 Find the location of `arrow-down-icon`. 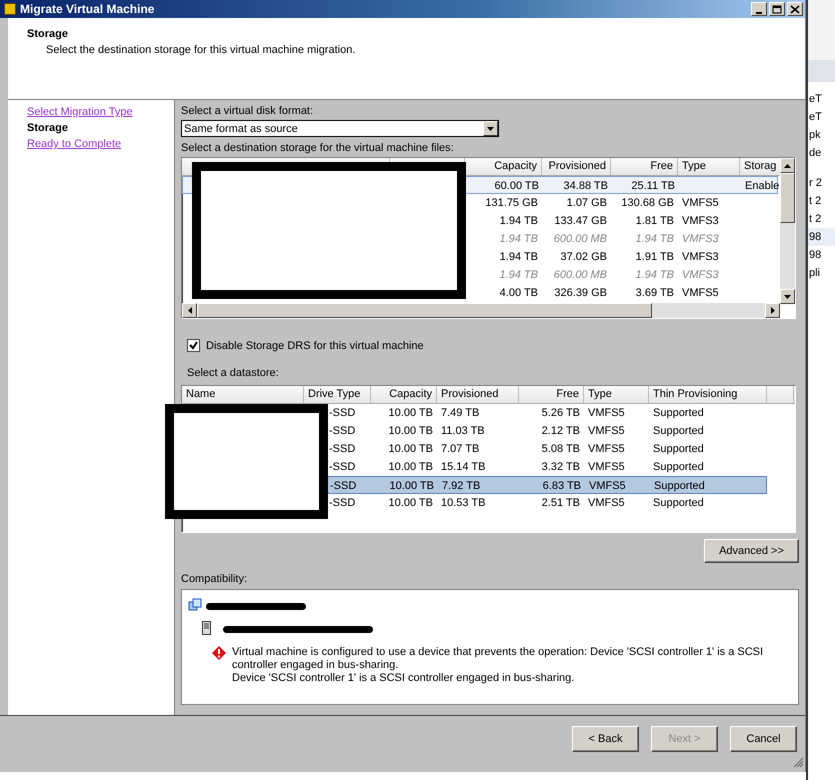

arrow-down-icon is located at coordinates (787, 296).